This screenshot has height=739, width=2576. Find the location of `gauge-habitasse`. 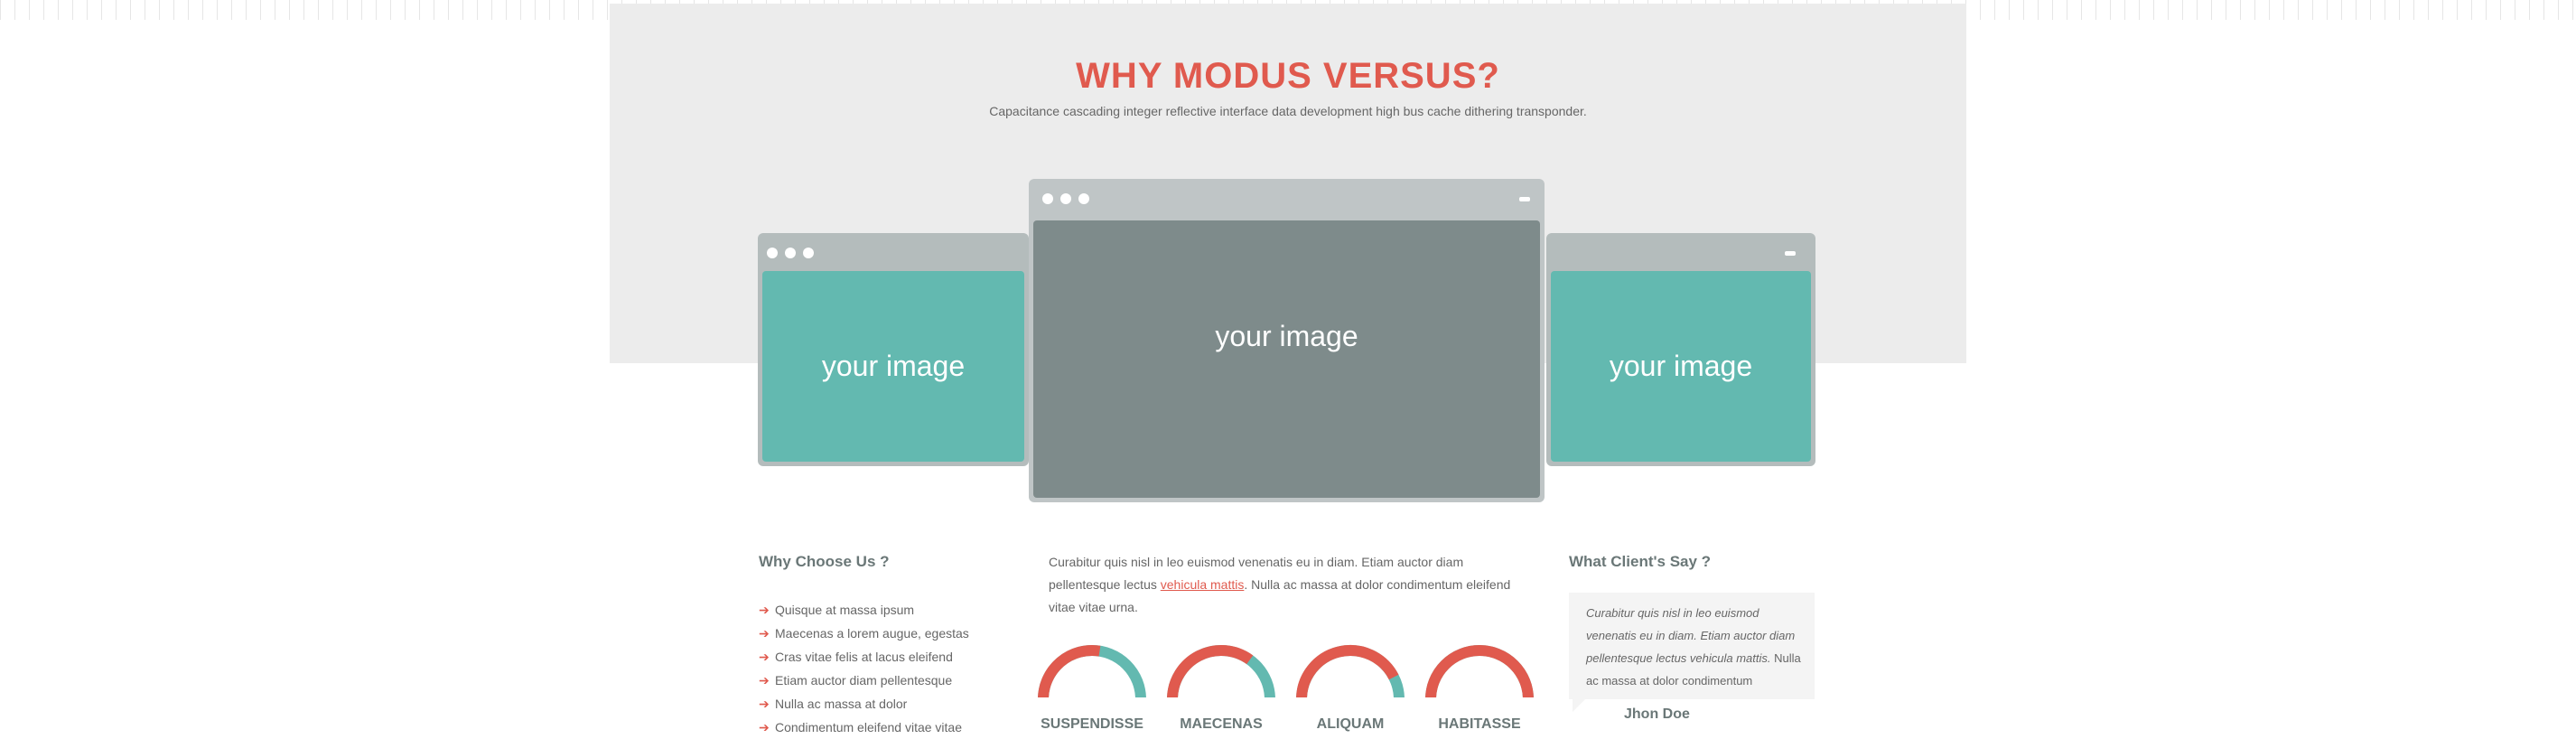

gauge-habitasse is located at coordinates (1480, 671).